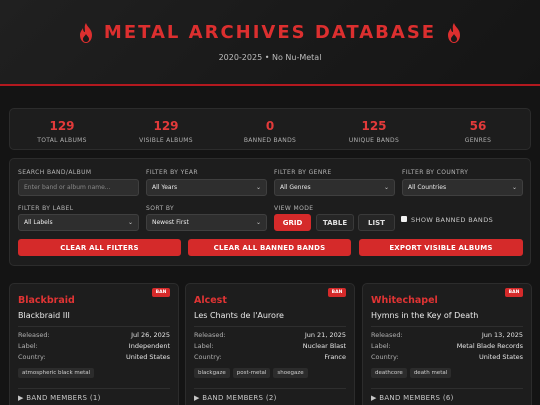 This screenshot has width=540, height=405. I want to click on sort-select: Newest First ⌄, so click(206, 222).